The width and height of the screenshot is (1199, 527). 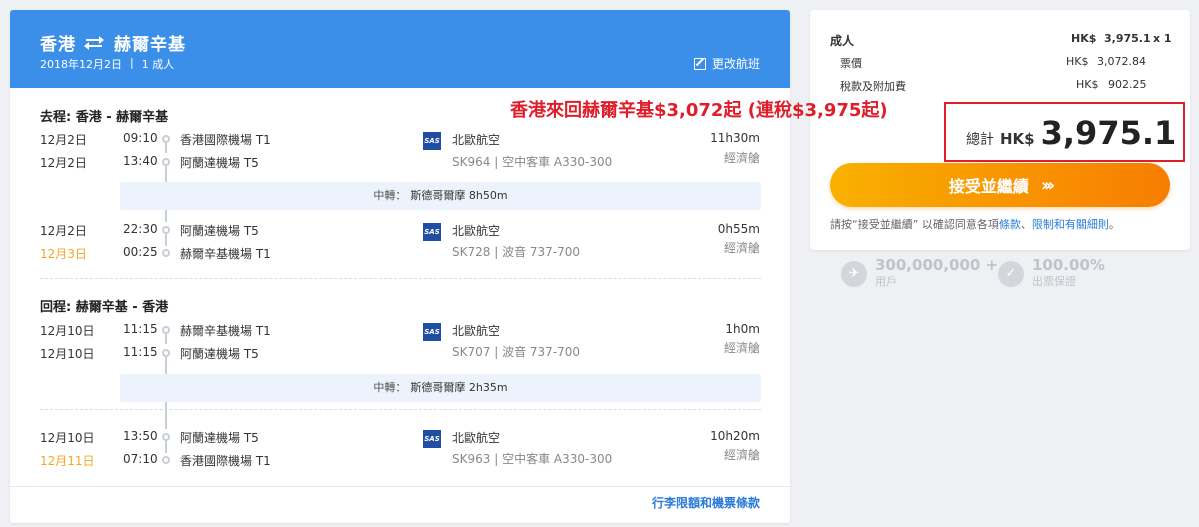 I want to click on edit-flight-label: 更改航班, so click(x=735, y=64).